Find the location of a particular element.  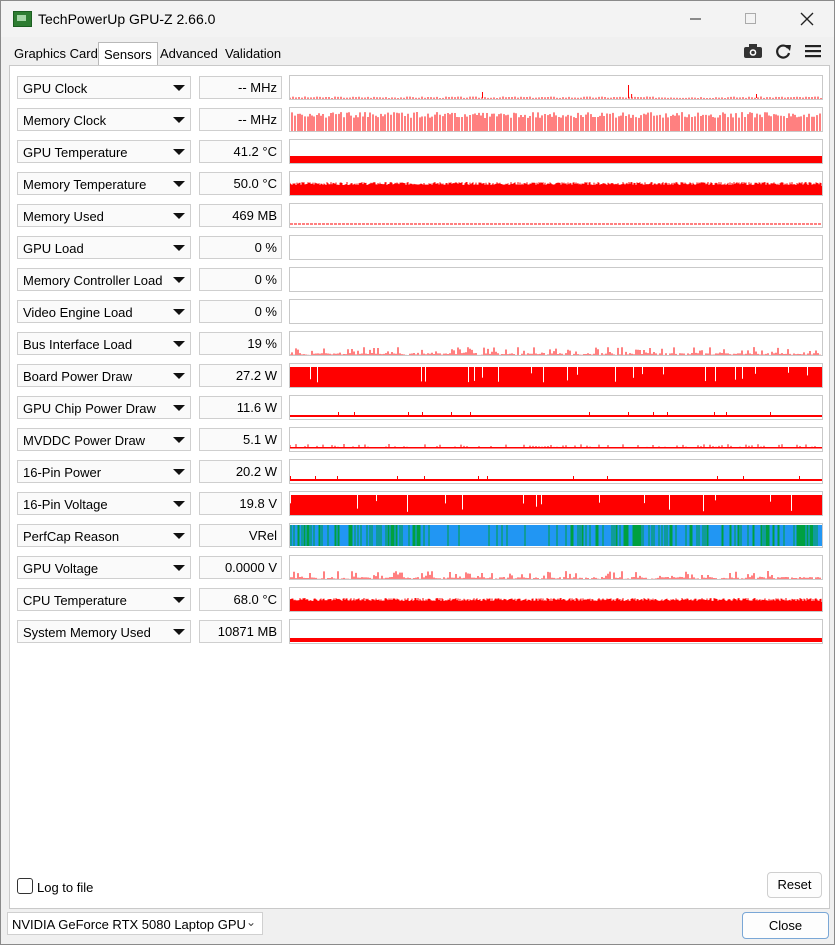

sensor-name-dropdown: GPU Voltage is located at coordinates (104, 567).